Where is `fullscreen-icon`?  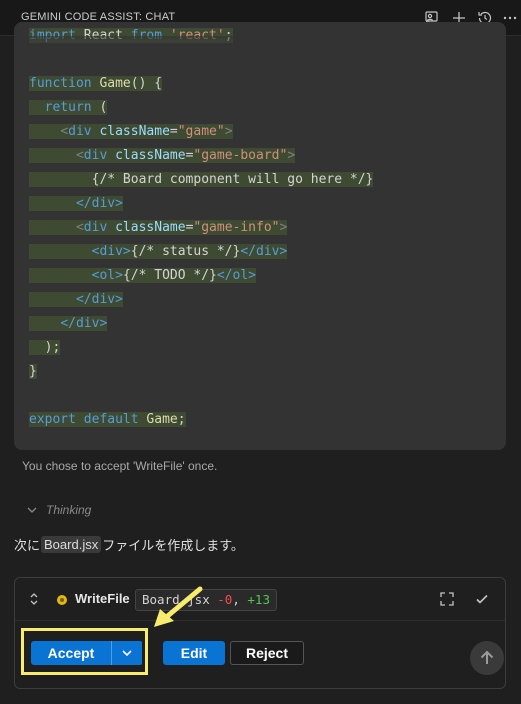 fullscreen-icon is located at coordinates (447, 599).